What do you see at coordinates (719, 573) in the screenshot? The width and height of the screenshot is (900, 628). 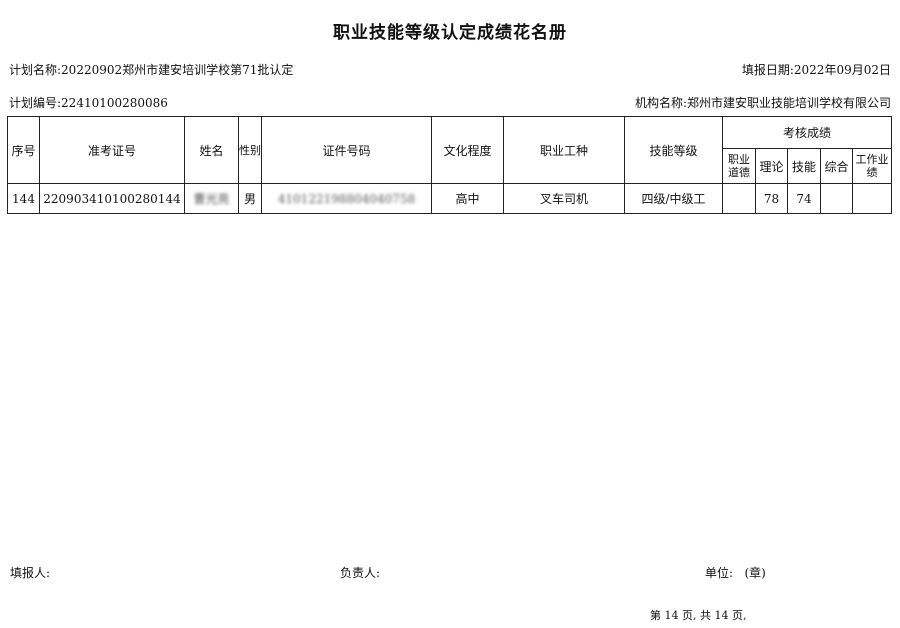 I see `unit-label: 单位:` at bounding box center [719, 573].